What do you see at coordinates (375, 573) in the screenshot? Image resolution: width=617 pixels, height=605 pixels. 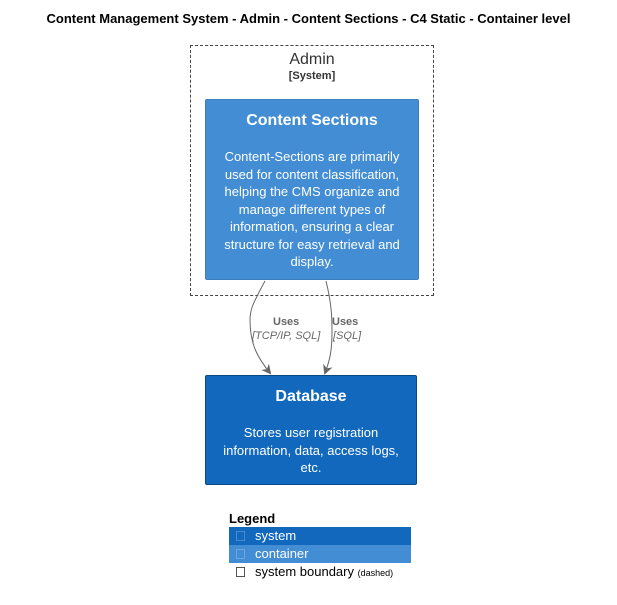 I see `legend-item-note: (dashed)` at bounding box center [375, 573].